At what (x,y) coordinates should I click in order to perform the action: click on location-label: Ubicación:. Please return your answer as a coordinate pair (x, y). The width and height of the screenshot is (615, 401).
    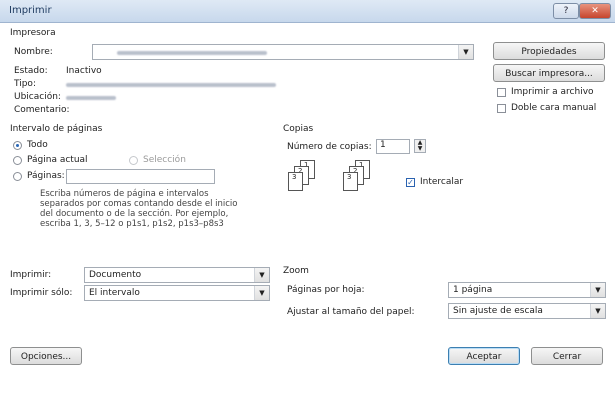
    Looking at the image, I should click on (37, 97).